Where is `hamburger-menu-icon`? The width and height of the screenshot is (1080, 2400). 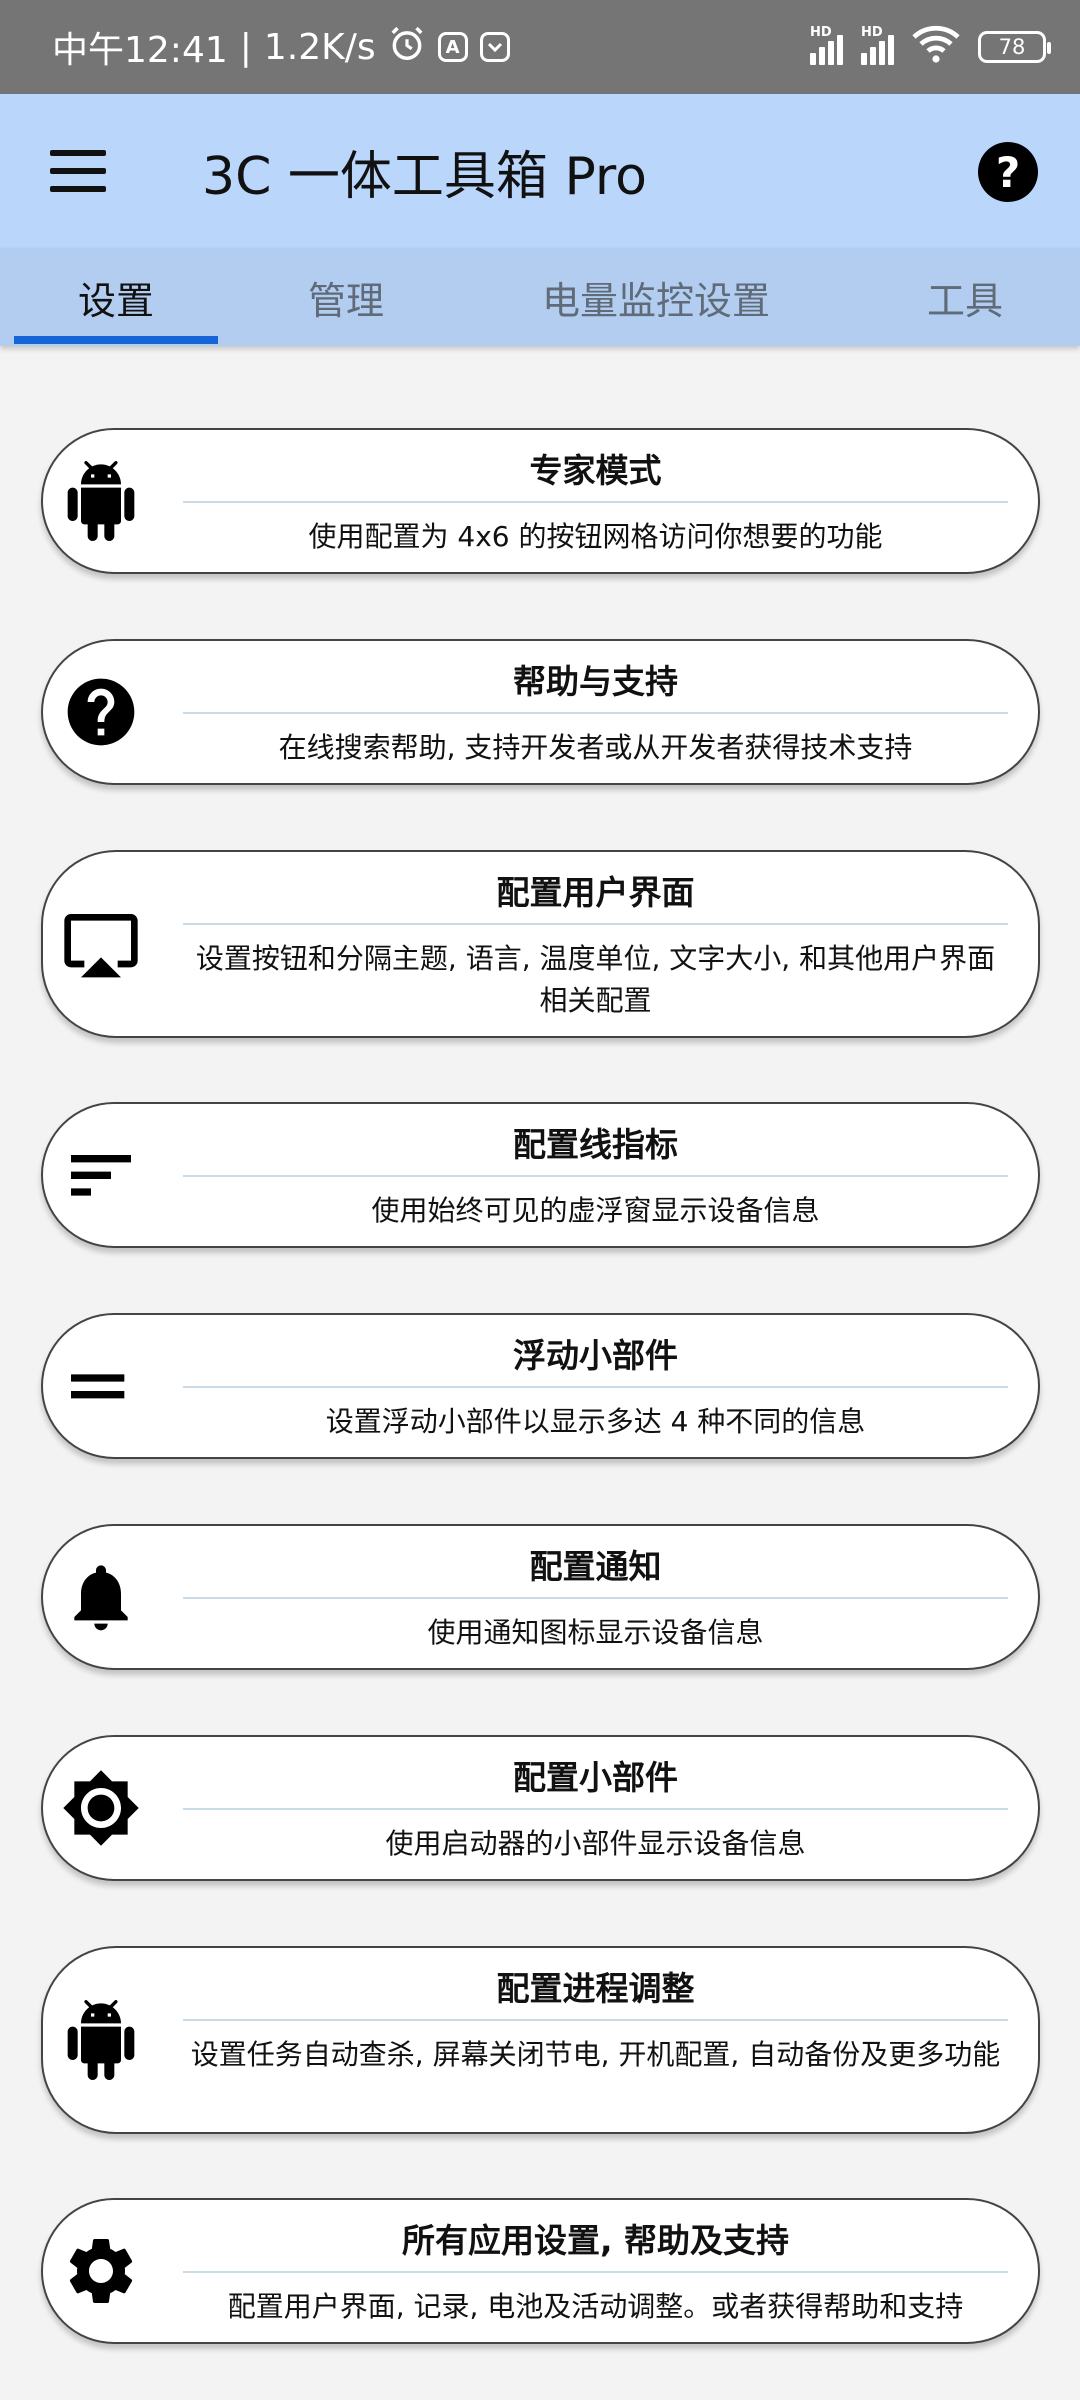
hamburger-menu-icon is located at coordinates (78, 171).